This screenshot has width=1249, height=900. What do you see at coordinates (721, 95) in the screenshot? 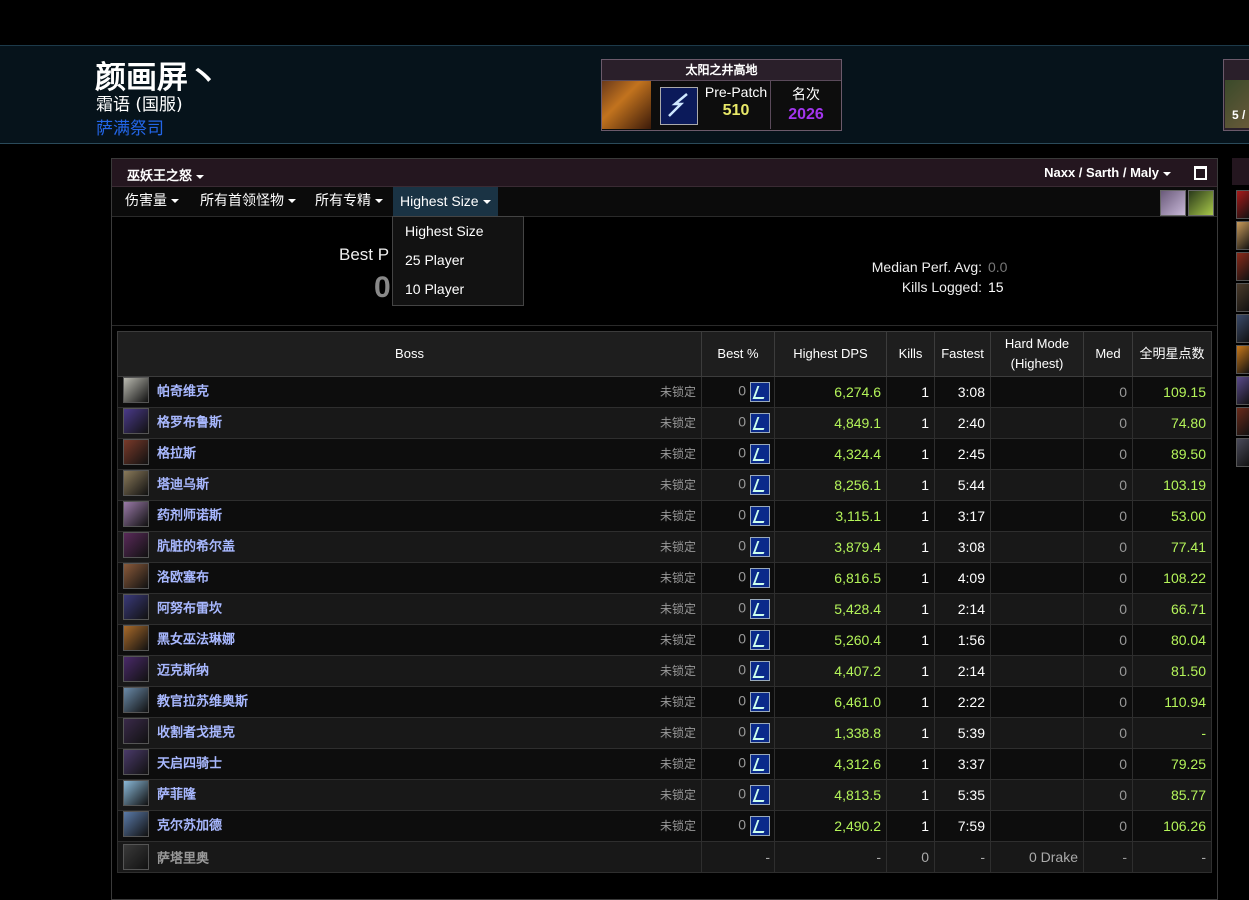
I see `zone-ranking-box: 太阳之井高地 Pre-Patch 510 名次 2026` at bounding box center [721, 95].